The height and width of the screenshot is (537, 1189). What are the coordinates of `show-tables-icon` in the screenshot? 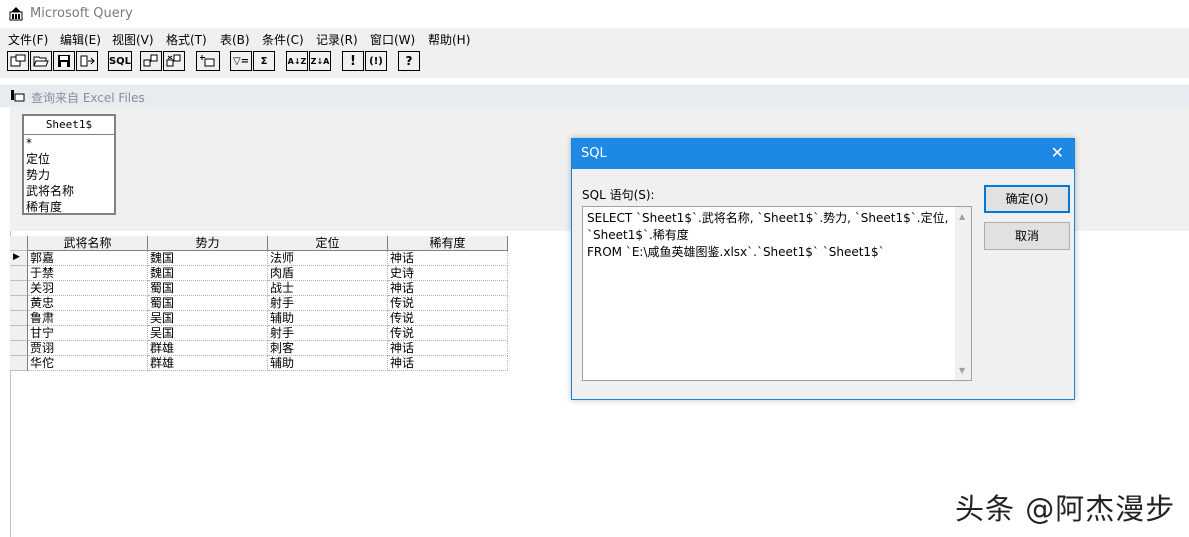 It's located at (150, 60).